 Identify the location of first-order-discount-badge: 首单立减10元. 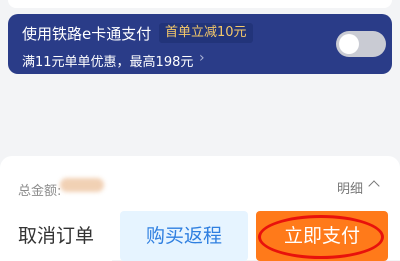
(206, 33).